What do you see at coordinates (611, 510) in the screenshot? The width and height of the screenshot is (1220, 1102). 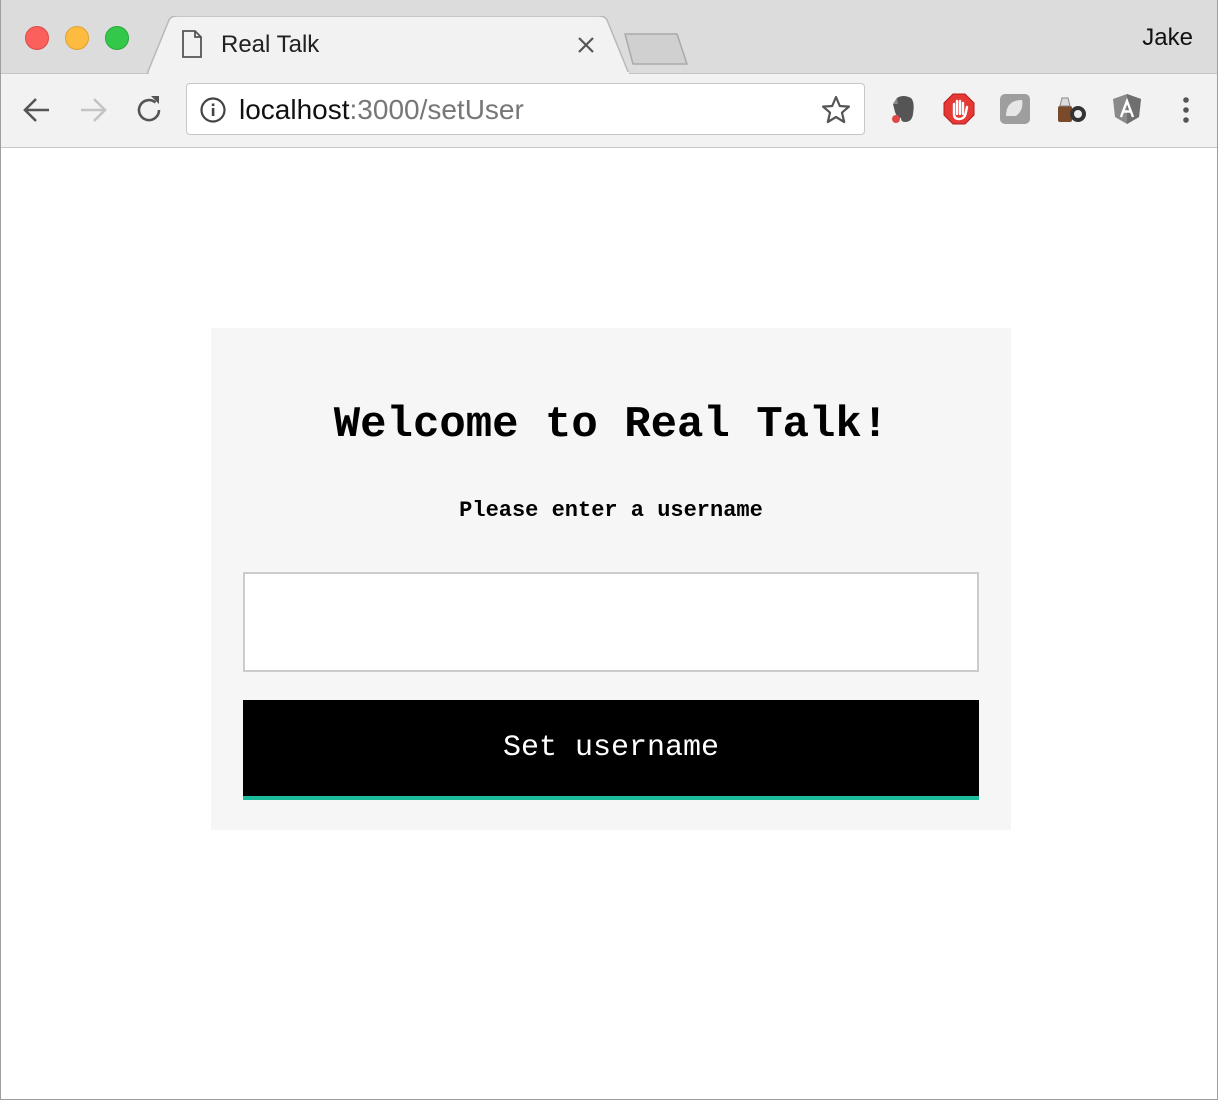 I see `page-subtitle: Please enter a username` at bounding box center [611, 510].